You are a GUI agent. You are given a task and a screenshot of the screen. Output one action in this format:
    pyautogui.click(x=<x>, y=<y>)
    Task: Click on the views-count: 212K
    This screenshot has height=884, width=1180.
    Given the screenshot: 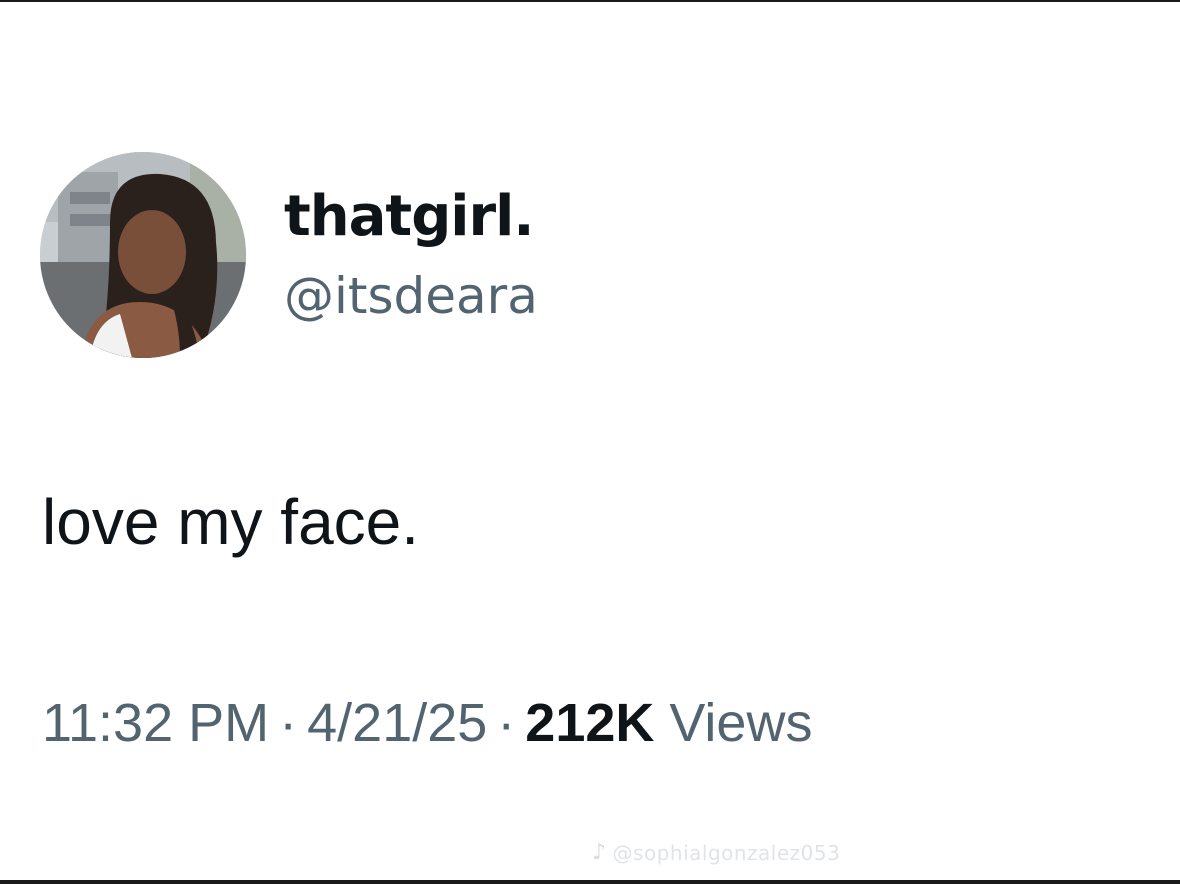 What is the action you would take?
    pyautogui.click(x=590, y=723)
    